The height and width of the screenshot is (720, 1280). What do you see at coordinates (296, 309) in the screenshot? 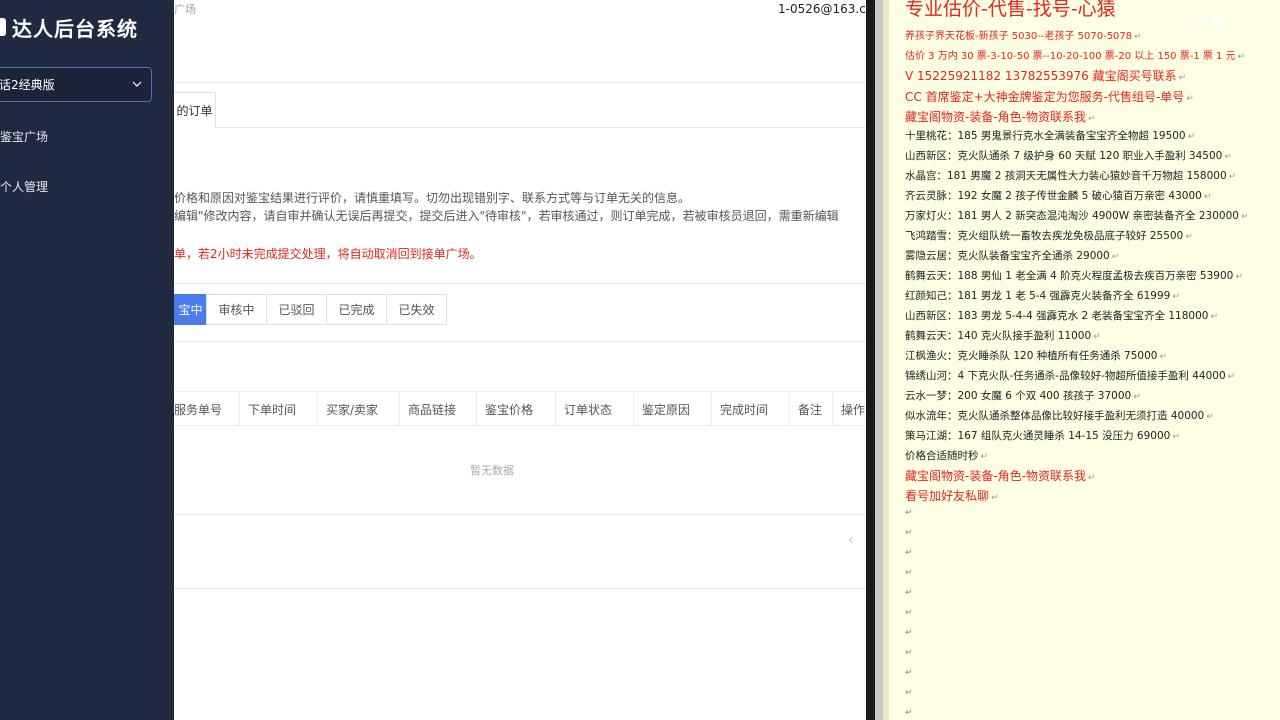
I see `filter-rejected: 已驳回` at bounding box center [296, 309].